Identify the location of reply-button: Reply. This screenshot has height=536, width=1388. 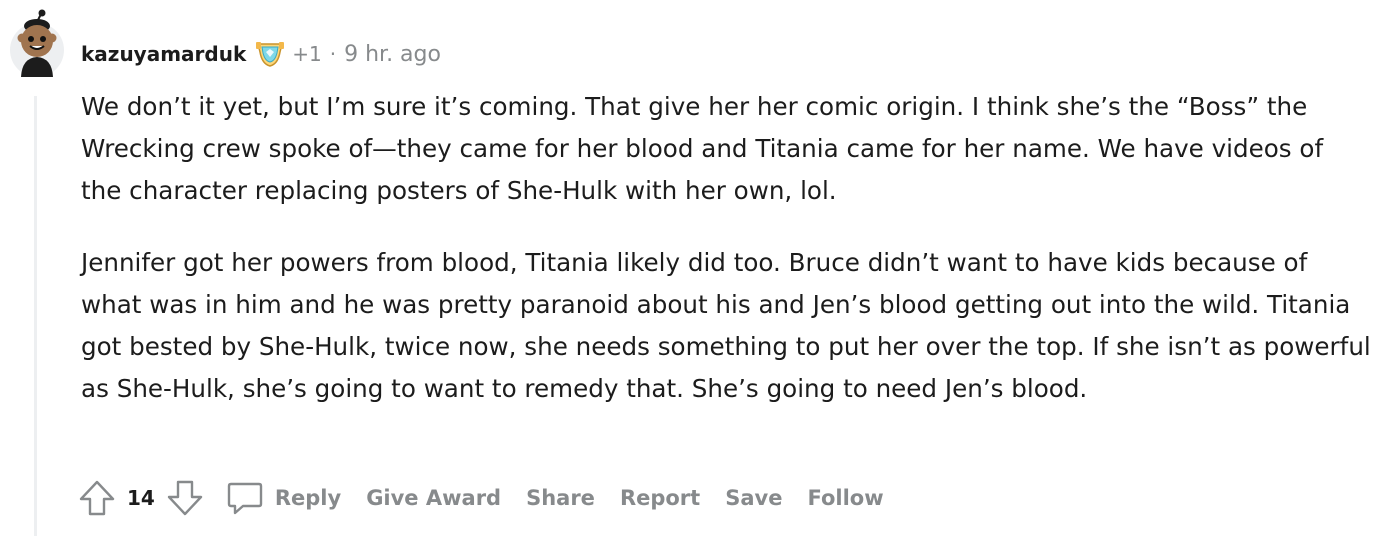
(308, 498).